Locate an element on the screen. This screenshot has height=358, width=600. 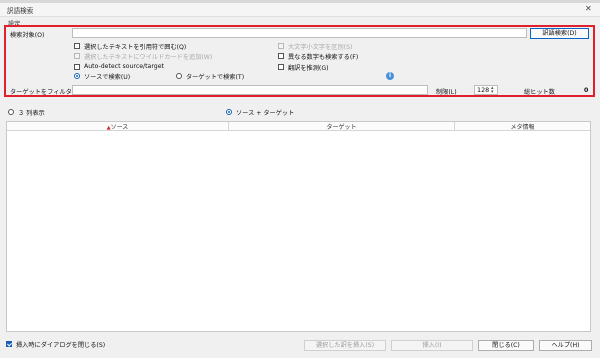
close-button: 閉じる(C) is located at coordinates (506, 345).